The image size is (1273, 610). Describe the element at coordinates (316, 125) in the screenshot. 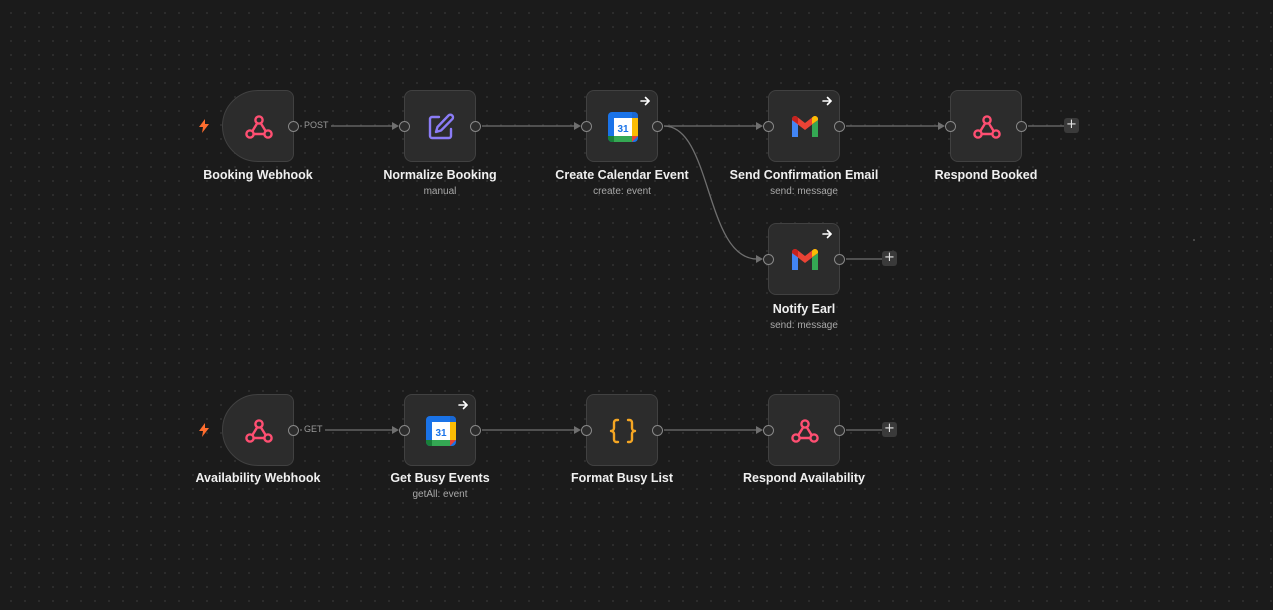

I see `edge-label-post: POST` at that location.